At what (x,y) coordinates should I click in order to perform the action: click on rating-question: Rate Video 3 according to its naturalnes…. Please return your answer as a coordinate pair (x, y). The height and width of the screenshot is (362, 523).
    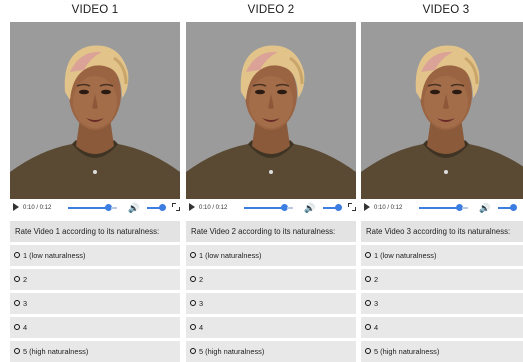
    Looking at the image, I should click on (442, 231).